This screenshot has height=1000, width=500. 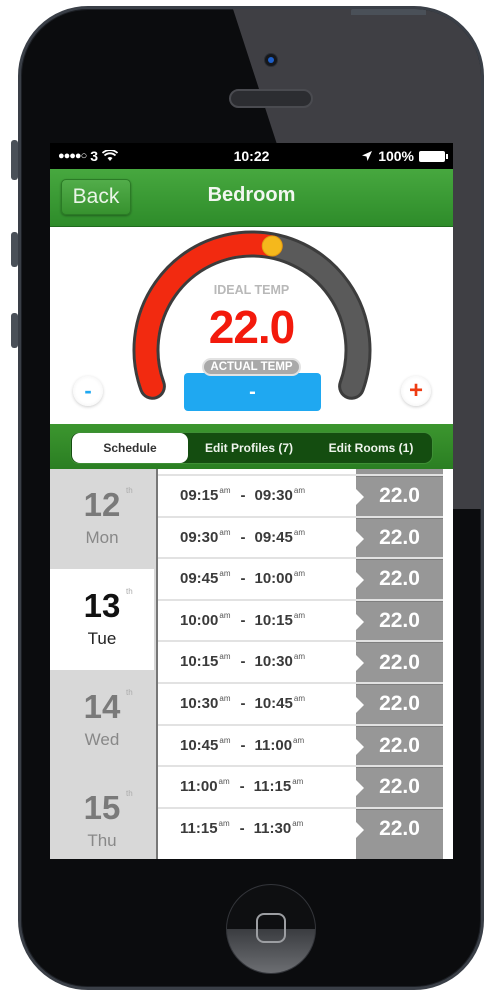 I want to click on slot-start-time: 10:45, so click(x=199, y=745).